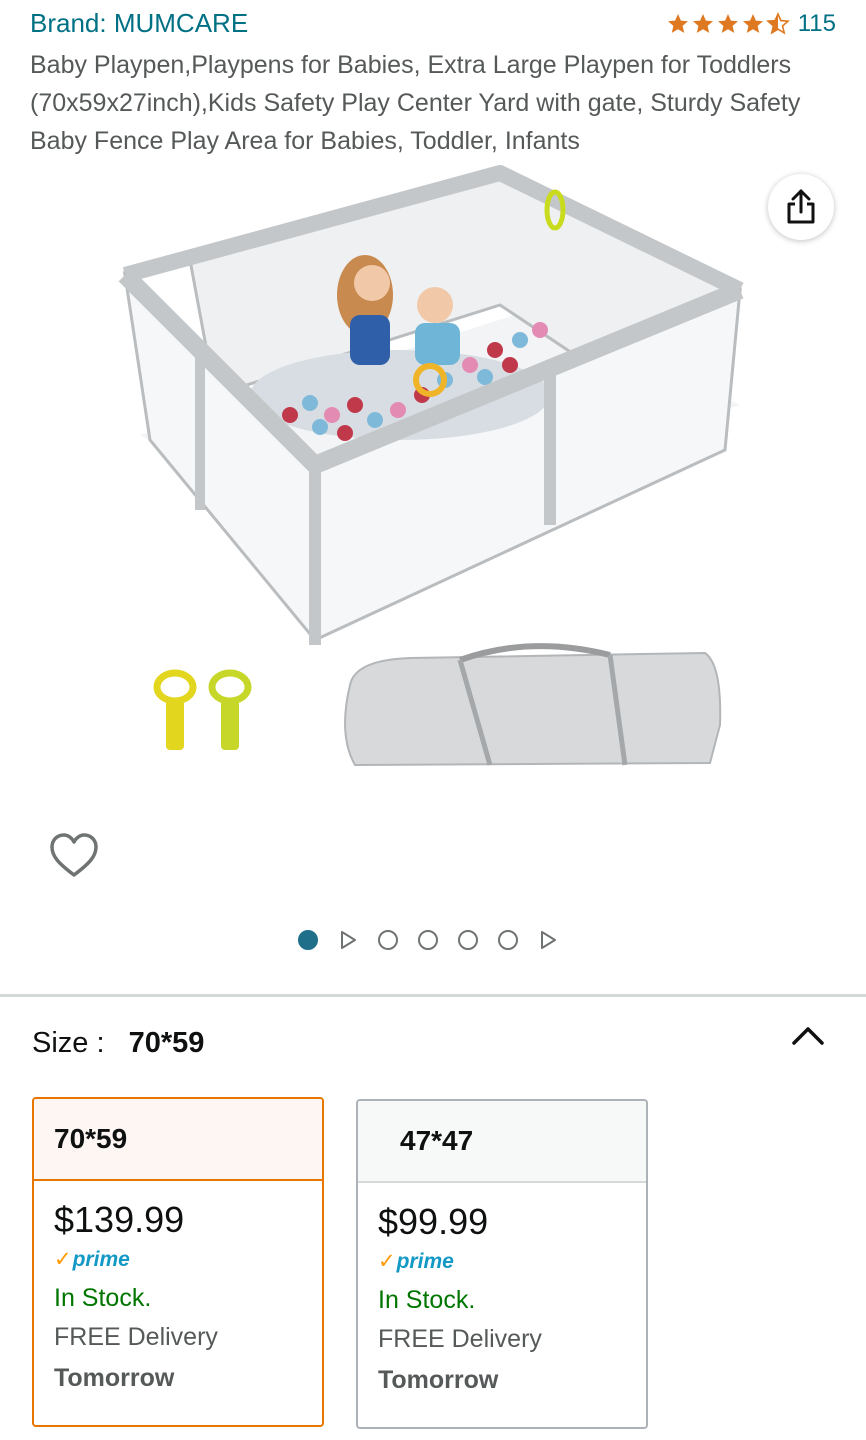 The height and width of the screenshot is (1440, 866). What do you see at coordinates (118, 1043) in the screenshot?
I see `size-selector-header: Size : 70*59` at bounding box center [118, 1043].